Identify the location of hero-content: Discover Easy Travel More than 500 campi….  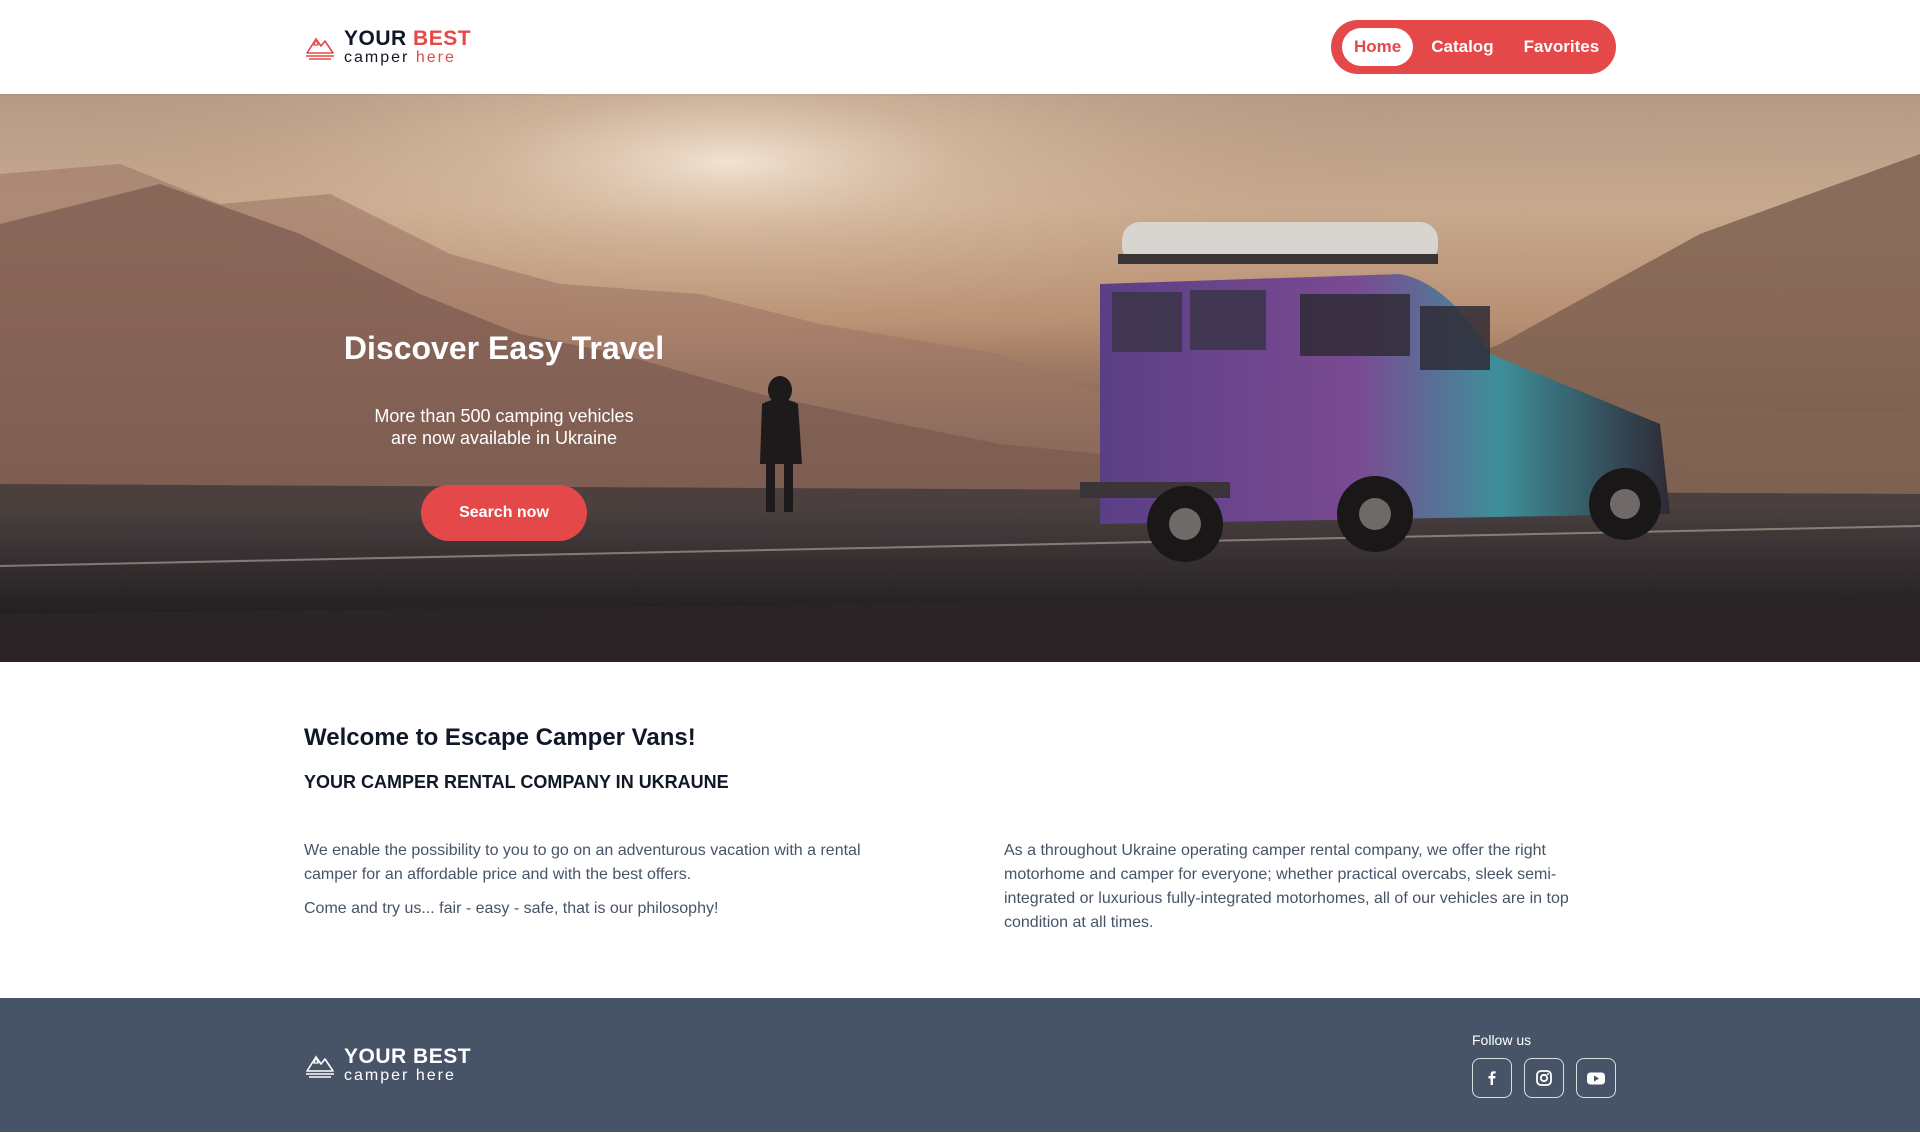
(504, 435).